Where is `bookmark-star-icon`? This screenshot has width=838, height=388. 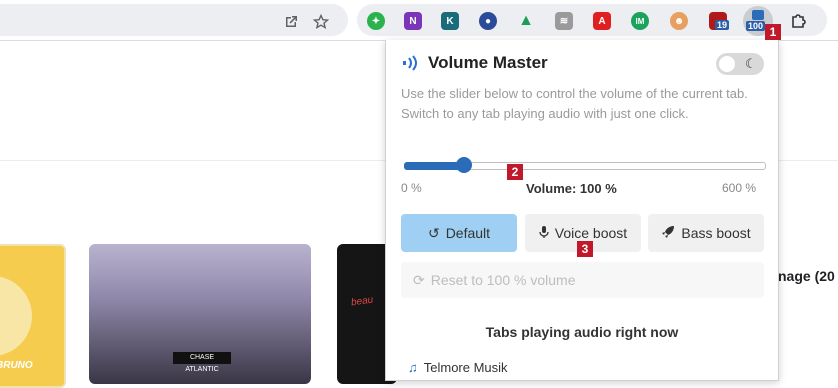 bookmark-star-icon is located at coordinates (321, 22).